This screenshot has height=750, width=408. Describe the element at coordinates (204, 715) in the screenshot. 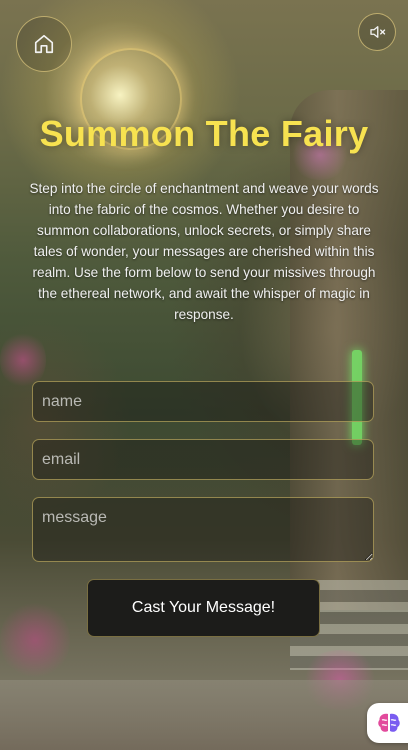

I see `garden-path` at that location.